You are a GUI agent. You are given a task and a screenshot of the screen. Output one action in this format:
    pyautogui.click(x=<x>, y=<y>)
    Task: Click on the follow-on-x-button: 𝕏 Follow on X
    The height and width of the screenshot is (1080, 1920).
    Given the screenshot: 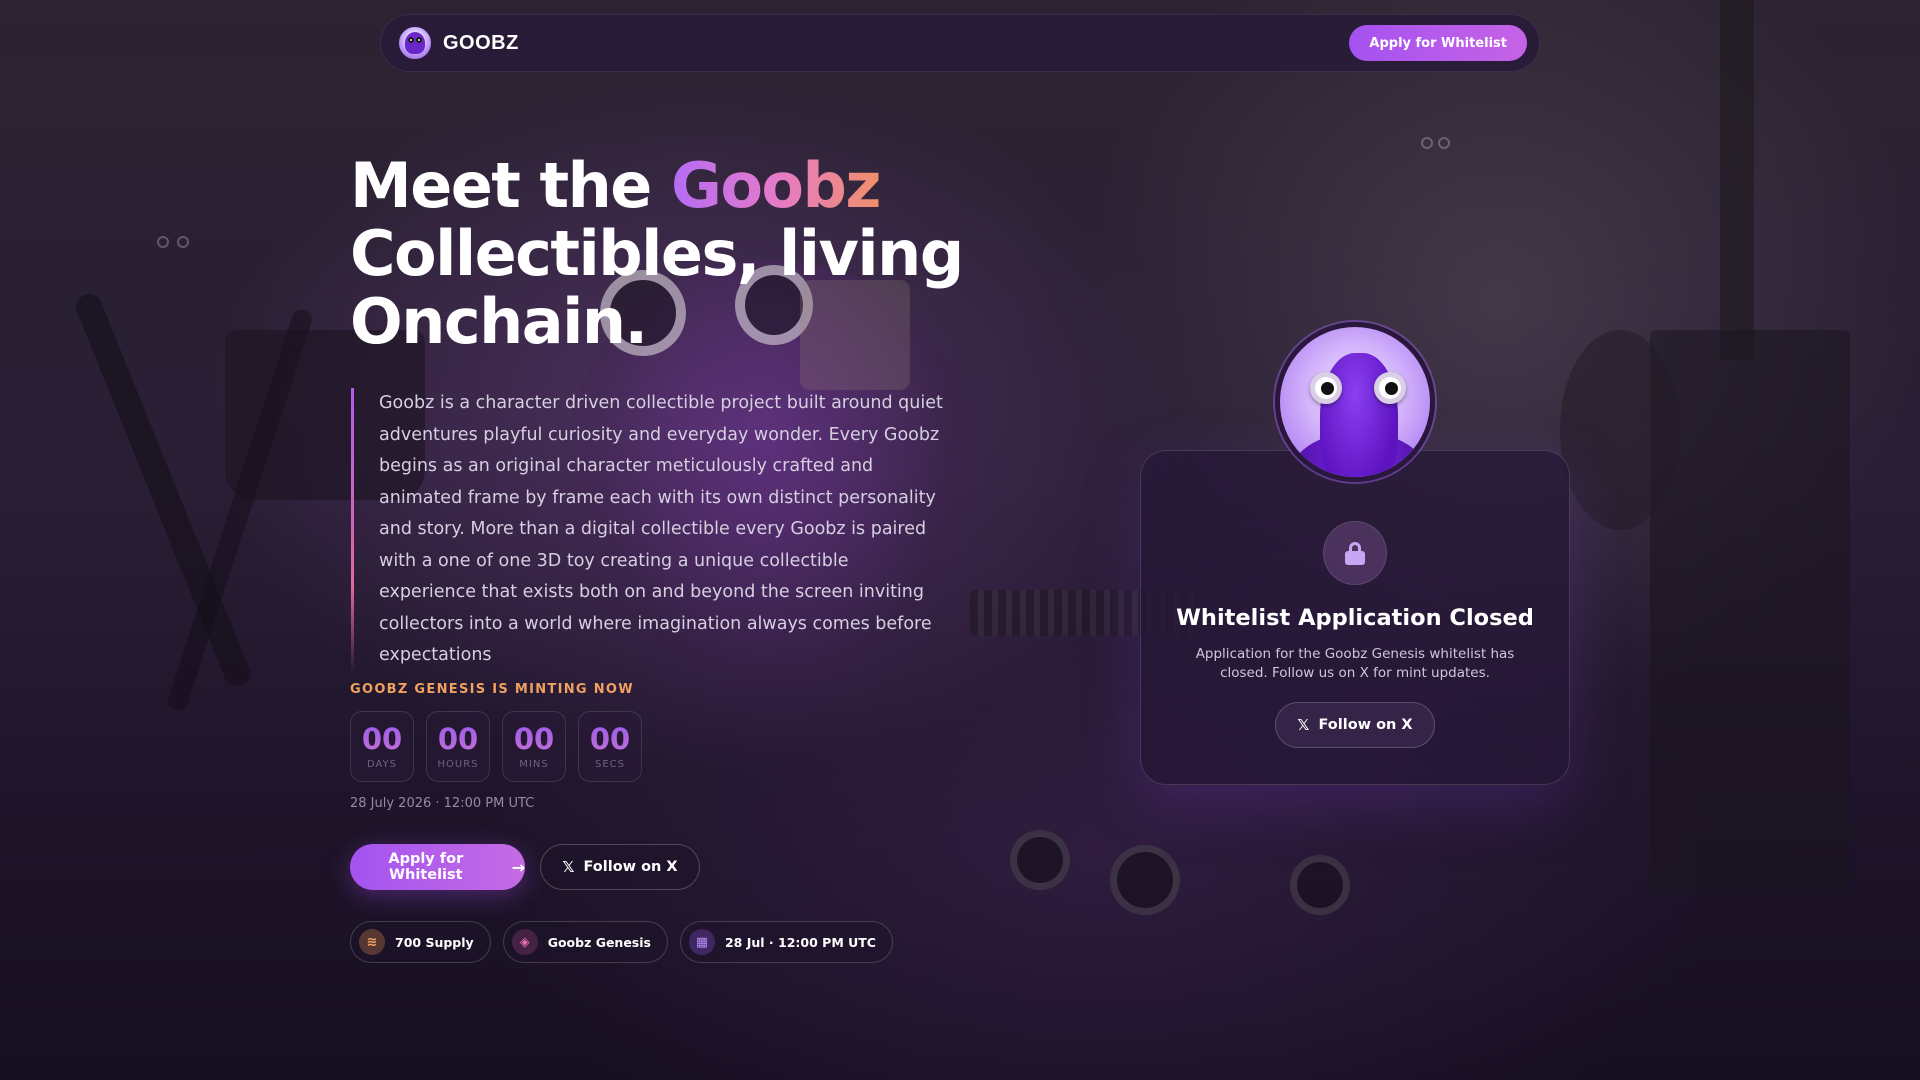 What is the action you would take?
    pyautogui.click(x=620, y=867)
    